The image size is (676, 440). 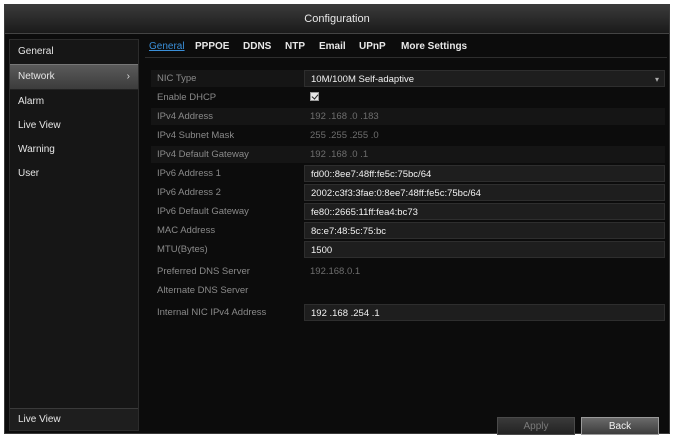 I want to click on ipv4-mask-field: 255 .255 .255 .0, so click(x=484, y=135).